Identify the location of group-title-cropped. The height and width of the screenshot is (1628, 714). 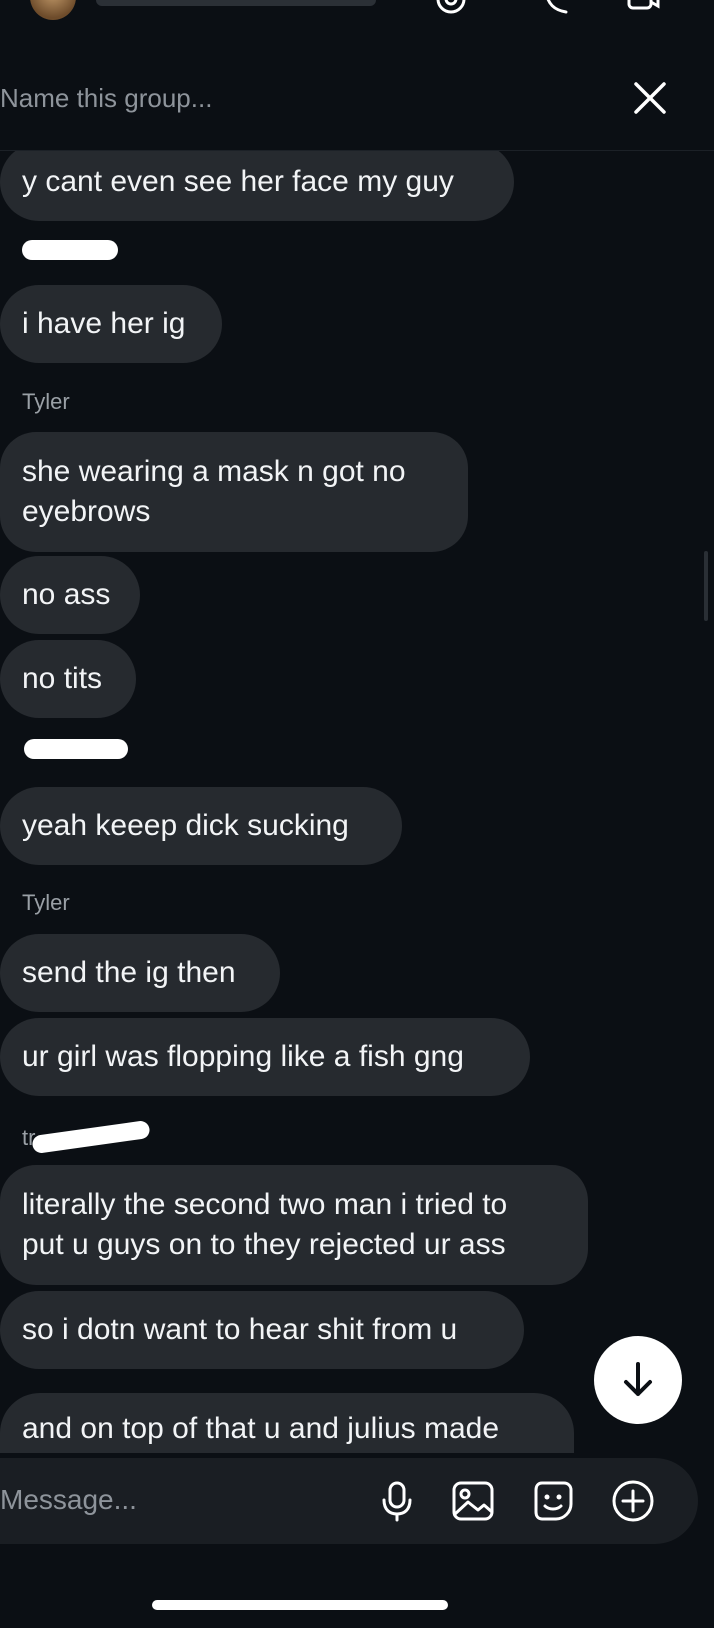
(236, 3).